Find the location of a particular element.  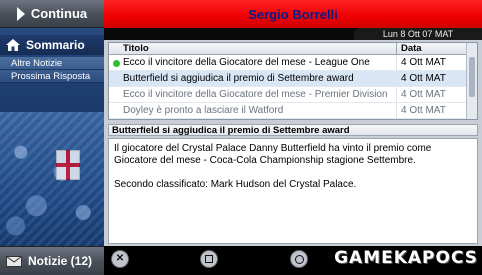

sidebar-item-prossima-risposta: Prossima Risposta is located at coordinates (52, 76).